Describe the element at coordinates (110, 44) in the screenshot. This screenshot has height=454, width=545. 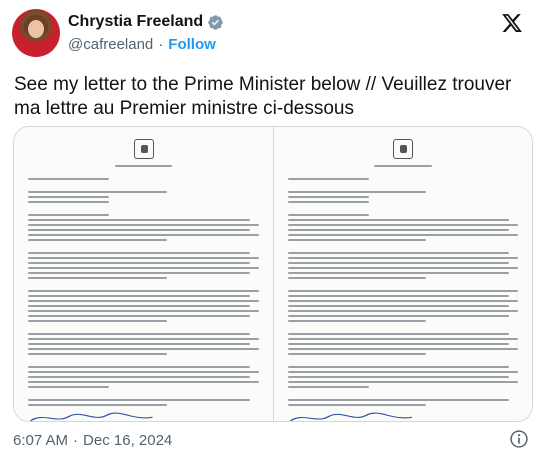
I see `author-handle: @cafreeland` at that location.